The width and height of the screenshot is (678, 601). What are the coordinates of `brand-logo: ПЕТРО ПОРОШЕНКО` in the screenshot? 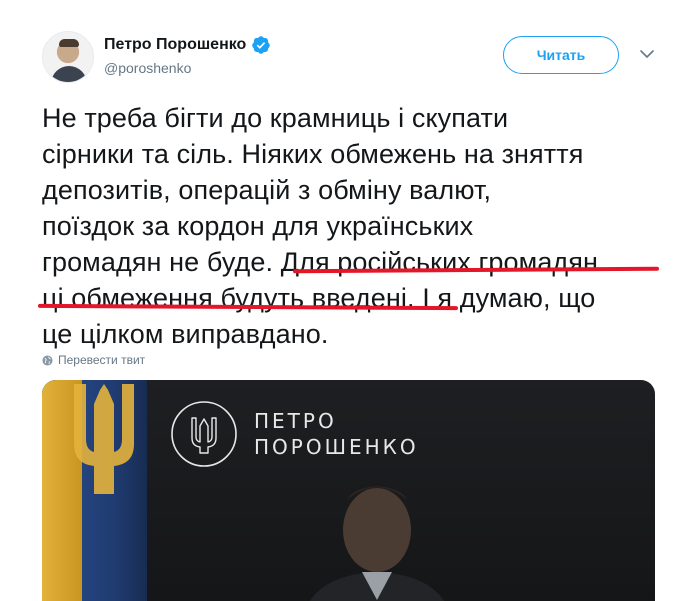 It's located at (294, 434).